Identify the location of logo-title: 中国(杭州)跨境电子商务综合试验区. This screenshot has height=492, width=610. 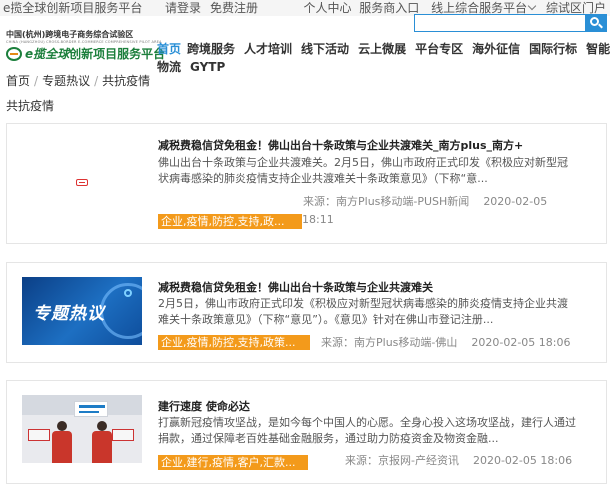
(69, 34).